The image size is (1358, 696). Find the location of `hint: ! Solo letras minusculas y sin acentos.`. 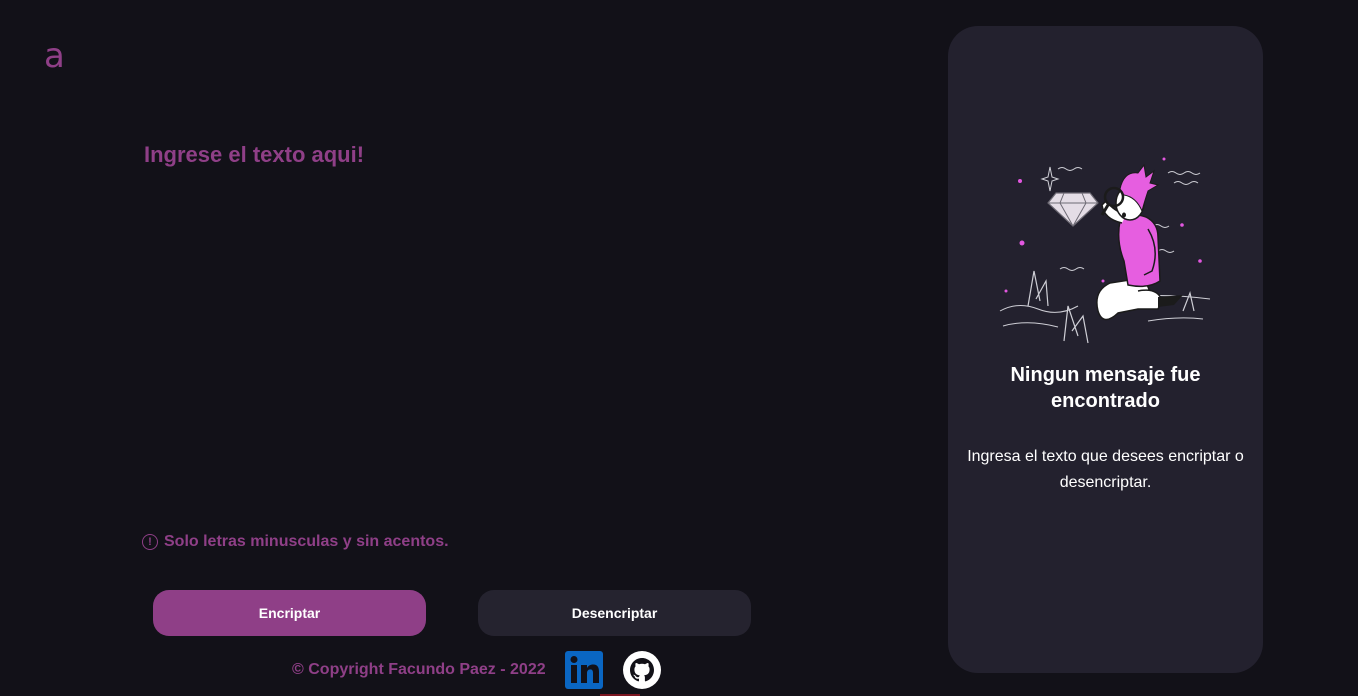

hint: ! Solo letras minusculas y sin acentos. is located at coordinates (295, 542).